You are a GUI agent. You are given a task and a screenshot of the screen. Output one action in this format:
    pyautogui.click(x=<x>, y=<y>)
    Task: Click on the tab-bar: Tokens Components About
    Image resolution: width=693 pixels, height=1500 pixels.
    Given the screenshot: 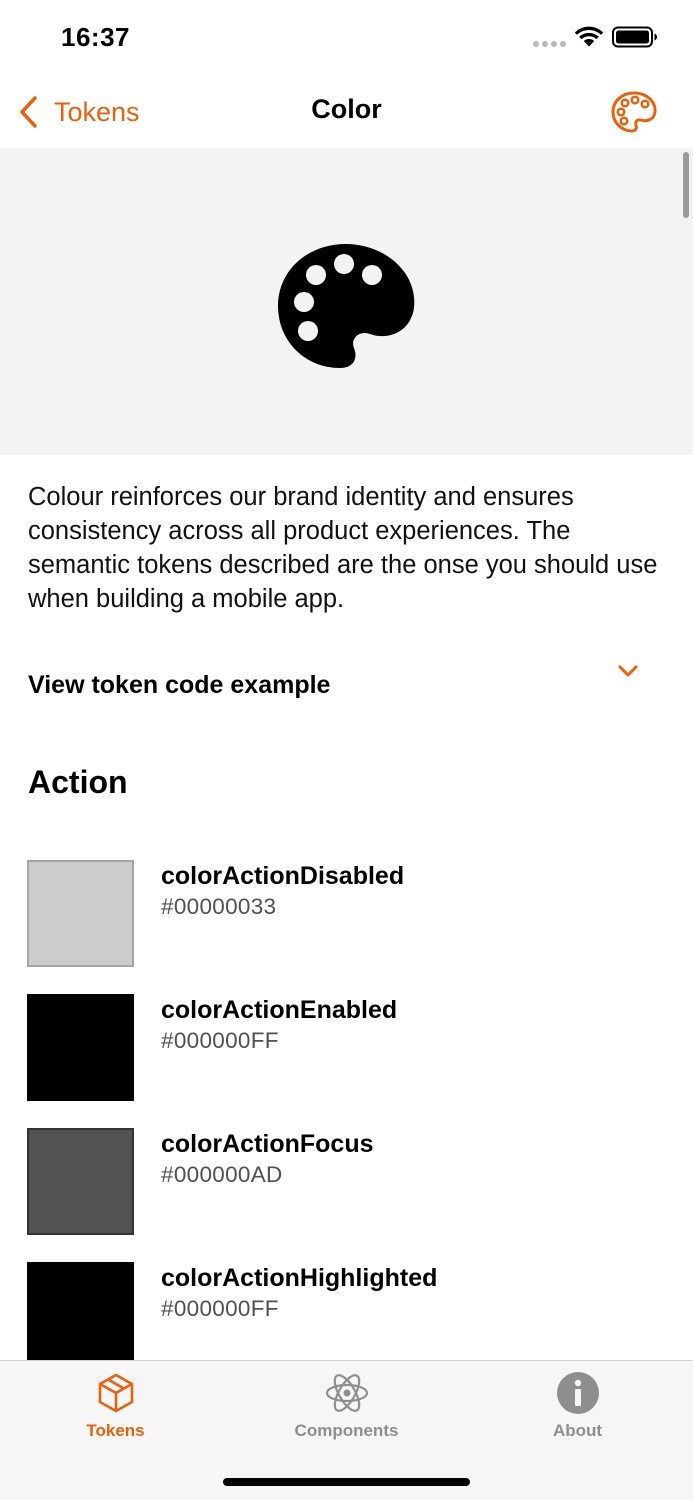 What is the action you would take?
    pyautogui.click(x=346, y=1430)
    